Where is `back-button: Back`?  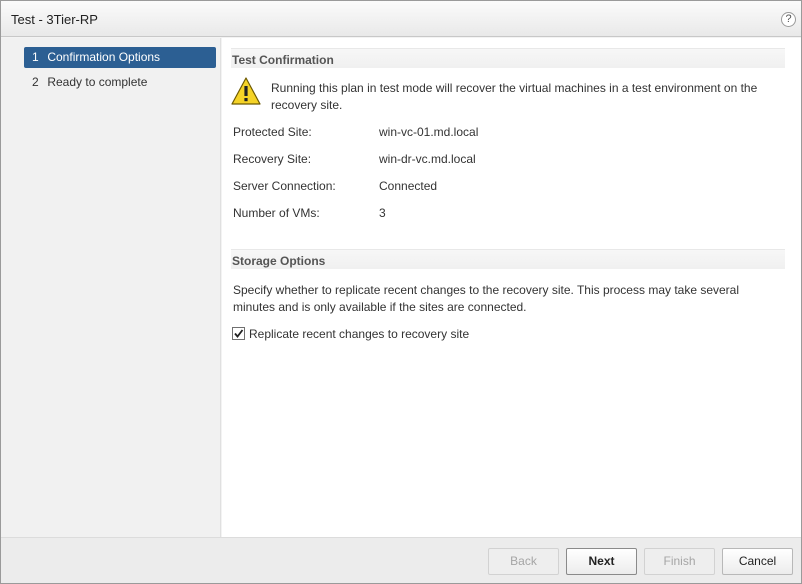
back-button: Back is located at coordinates (523, 561).